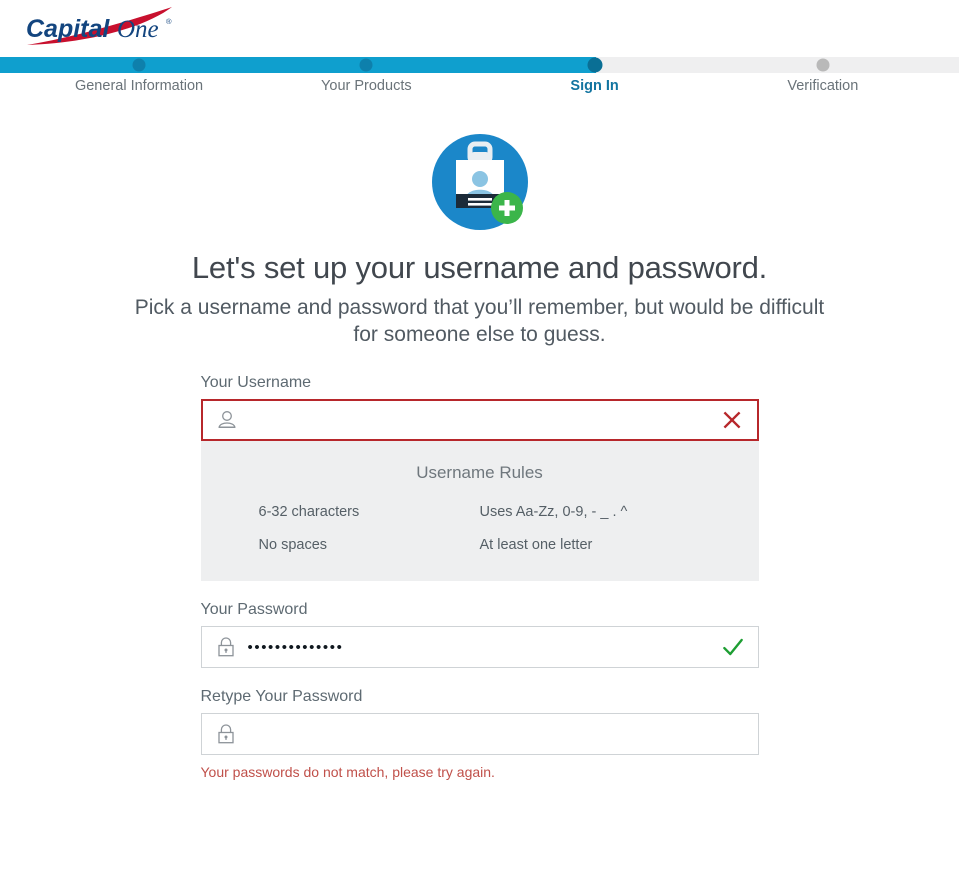 Image resolution: width=959 pixels, height=880 pixels. I want to click on username-rules-title: Username Rules, so click(479, 472).